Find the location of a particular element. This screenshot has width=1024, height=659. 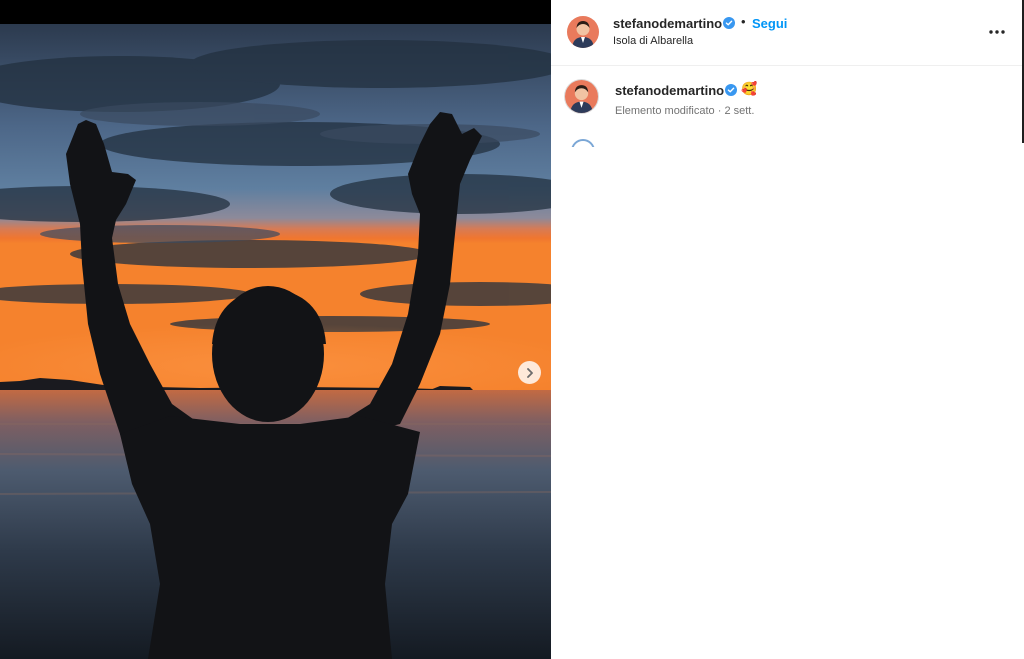

next-comment-avatar is located at coordinates (583, 143).